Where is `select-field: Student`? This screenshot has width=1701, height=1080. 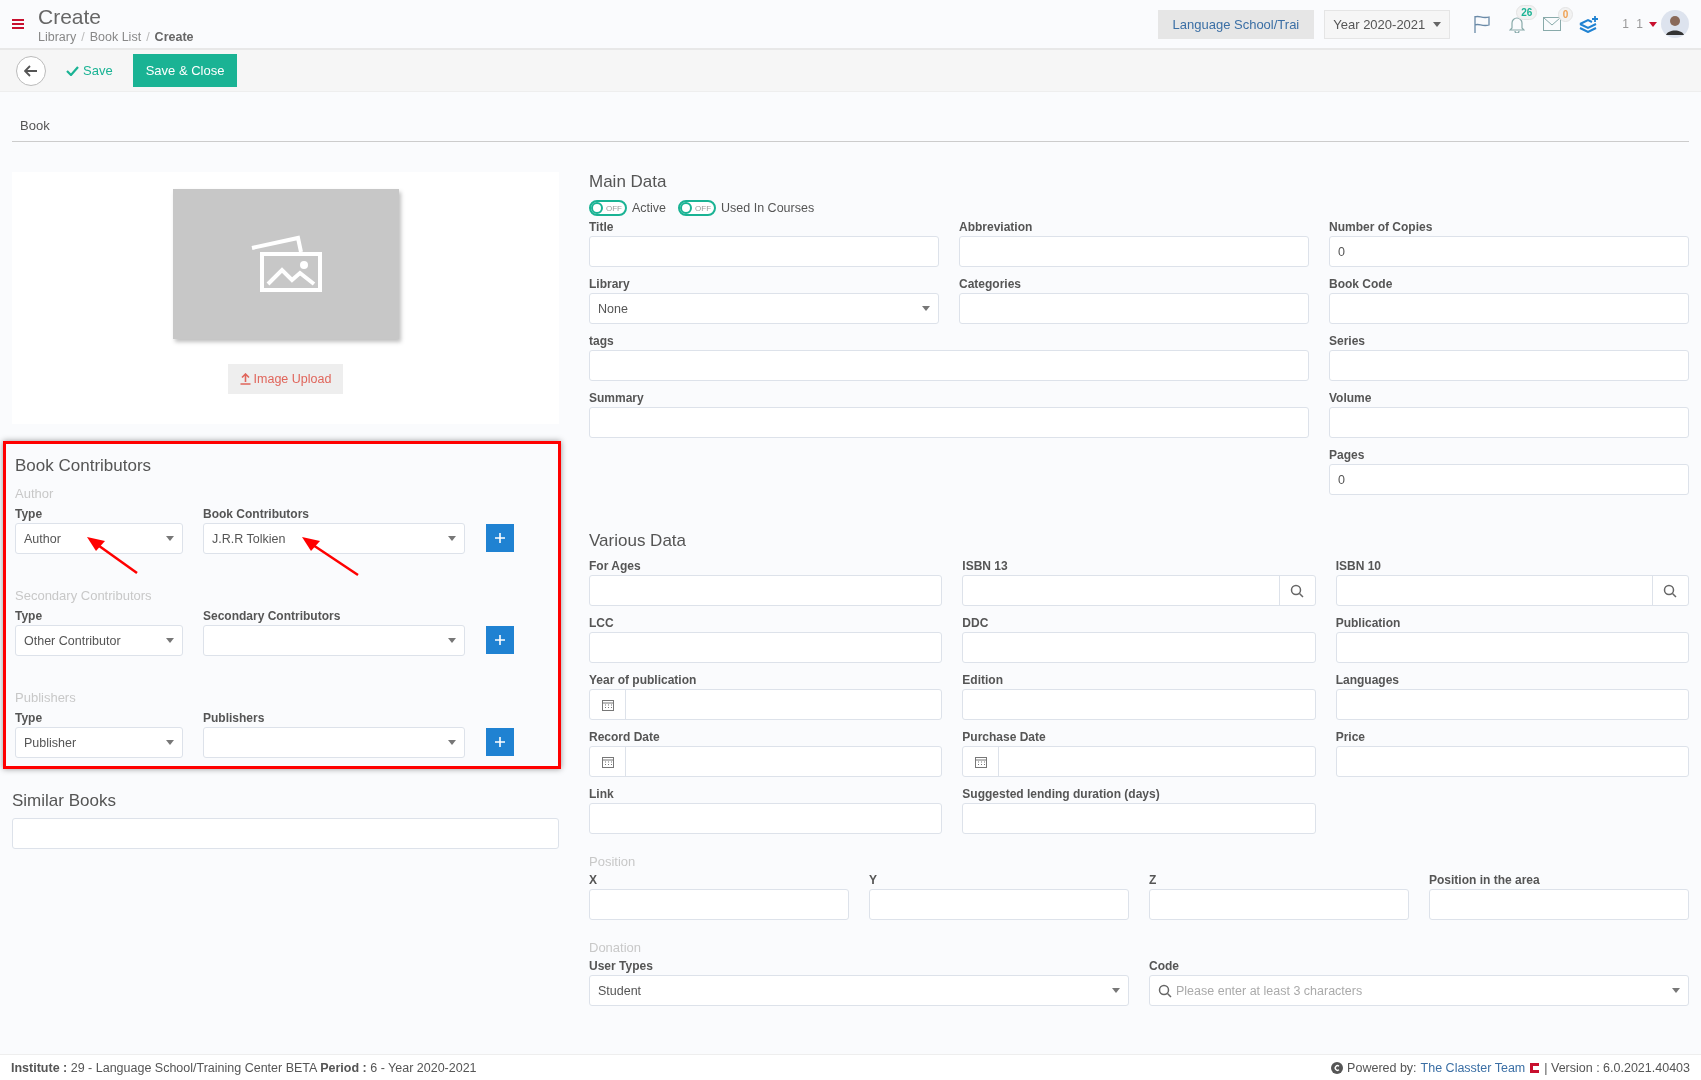 select-field: Student is located at coordinates (859, 990).